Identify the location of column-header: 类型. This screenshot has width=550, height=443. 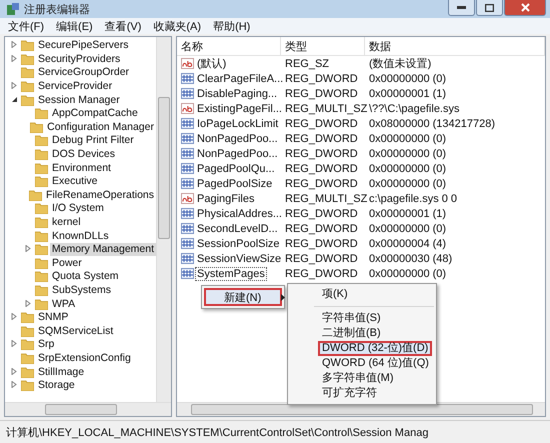
(323, 46).